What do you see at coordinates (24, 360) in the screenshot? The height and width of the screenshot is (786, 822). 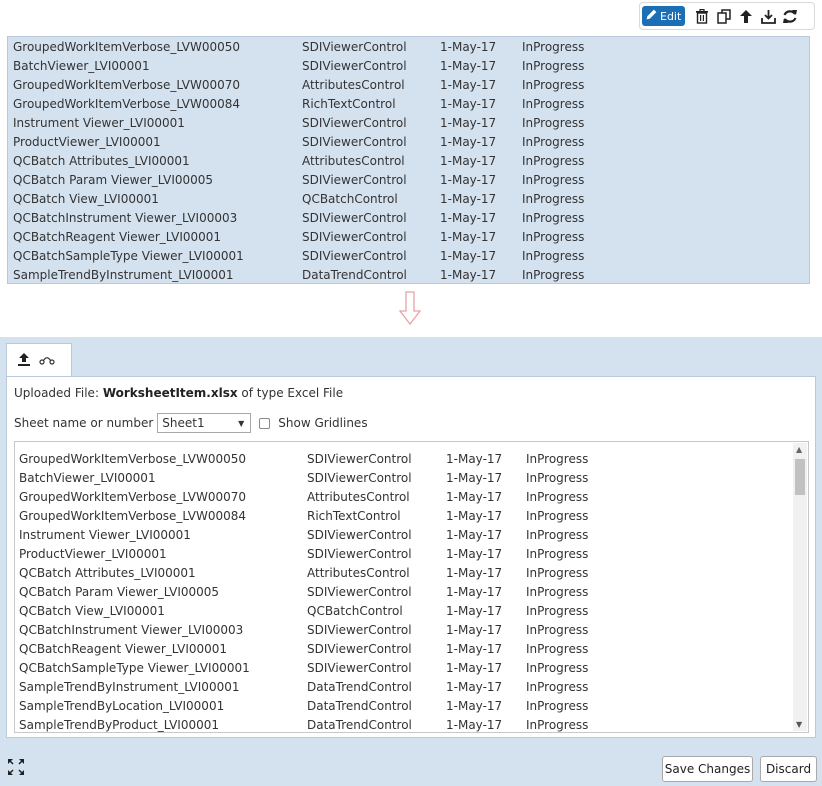 I see `upload-icon` at bounding box center [24, 360].